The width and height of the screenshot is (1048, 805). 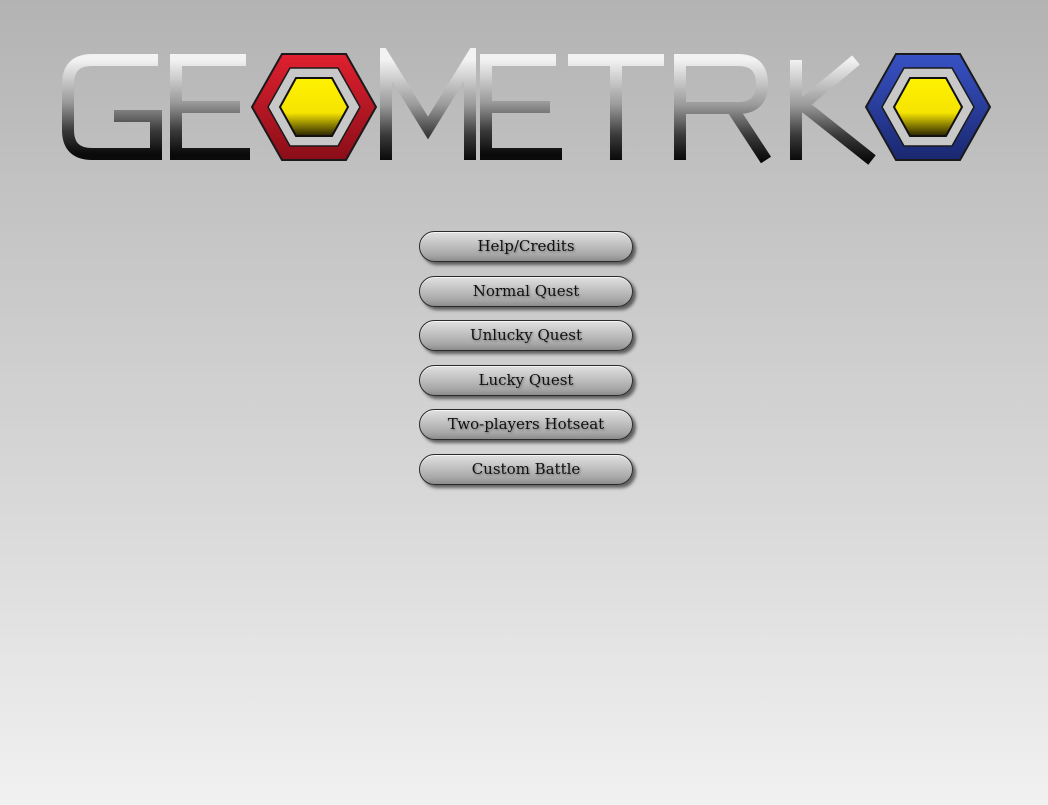 I want to click on normal-quest-button: Normal Quest, so click(x=526, y=291).